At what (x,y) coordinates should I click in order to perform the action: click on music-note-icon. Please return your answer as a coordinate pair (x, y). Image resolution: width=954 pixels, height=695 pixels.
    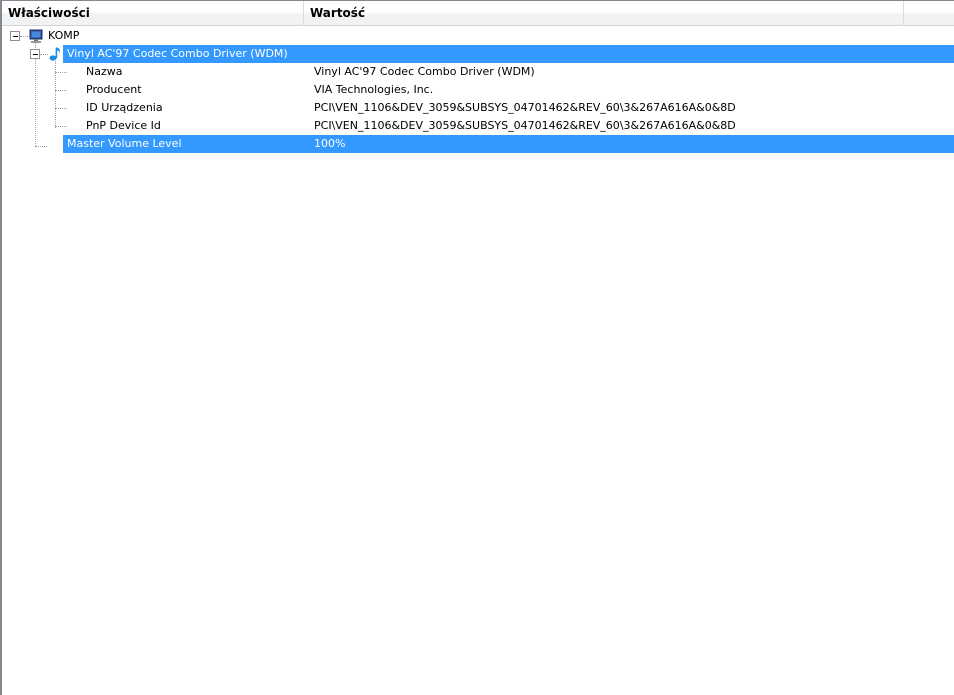
    Looking at the image, I should click on (55, 54).